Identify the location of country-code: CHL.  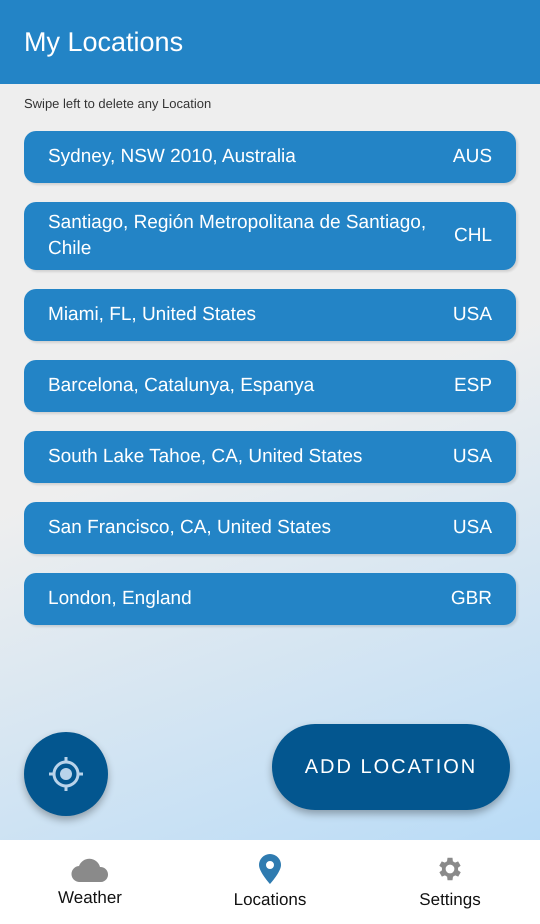
(473, 236).